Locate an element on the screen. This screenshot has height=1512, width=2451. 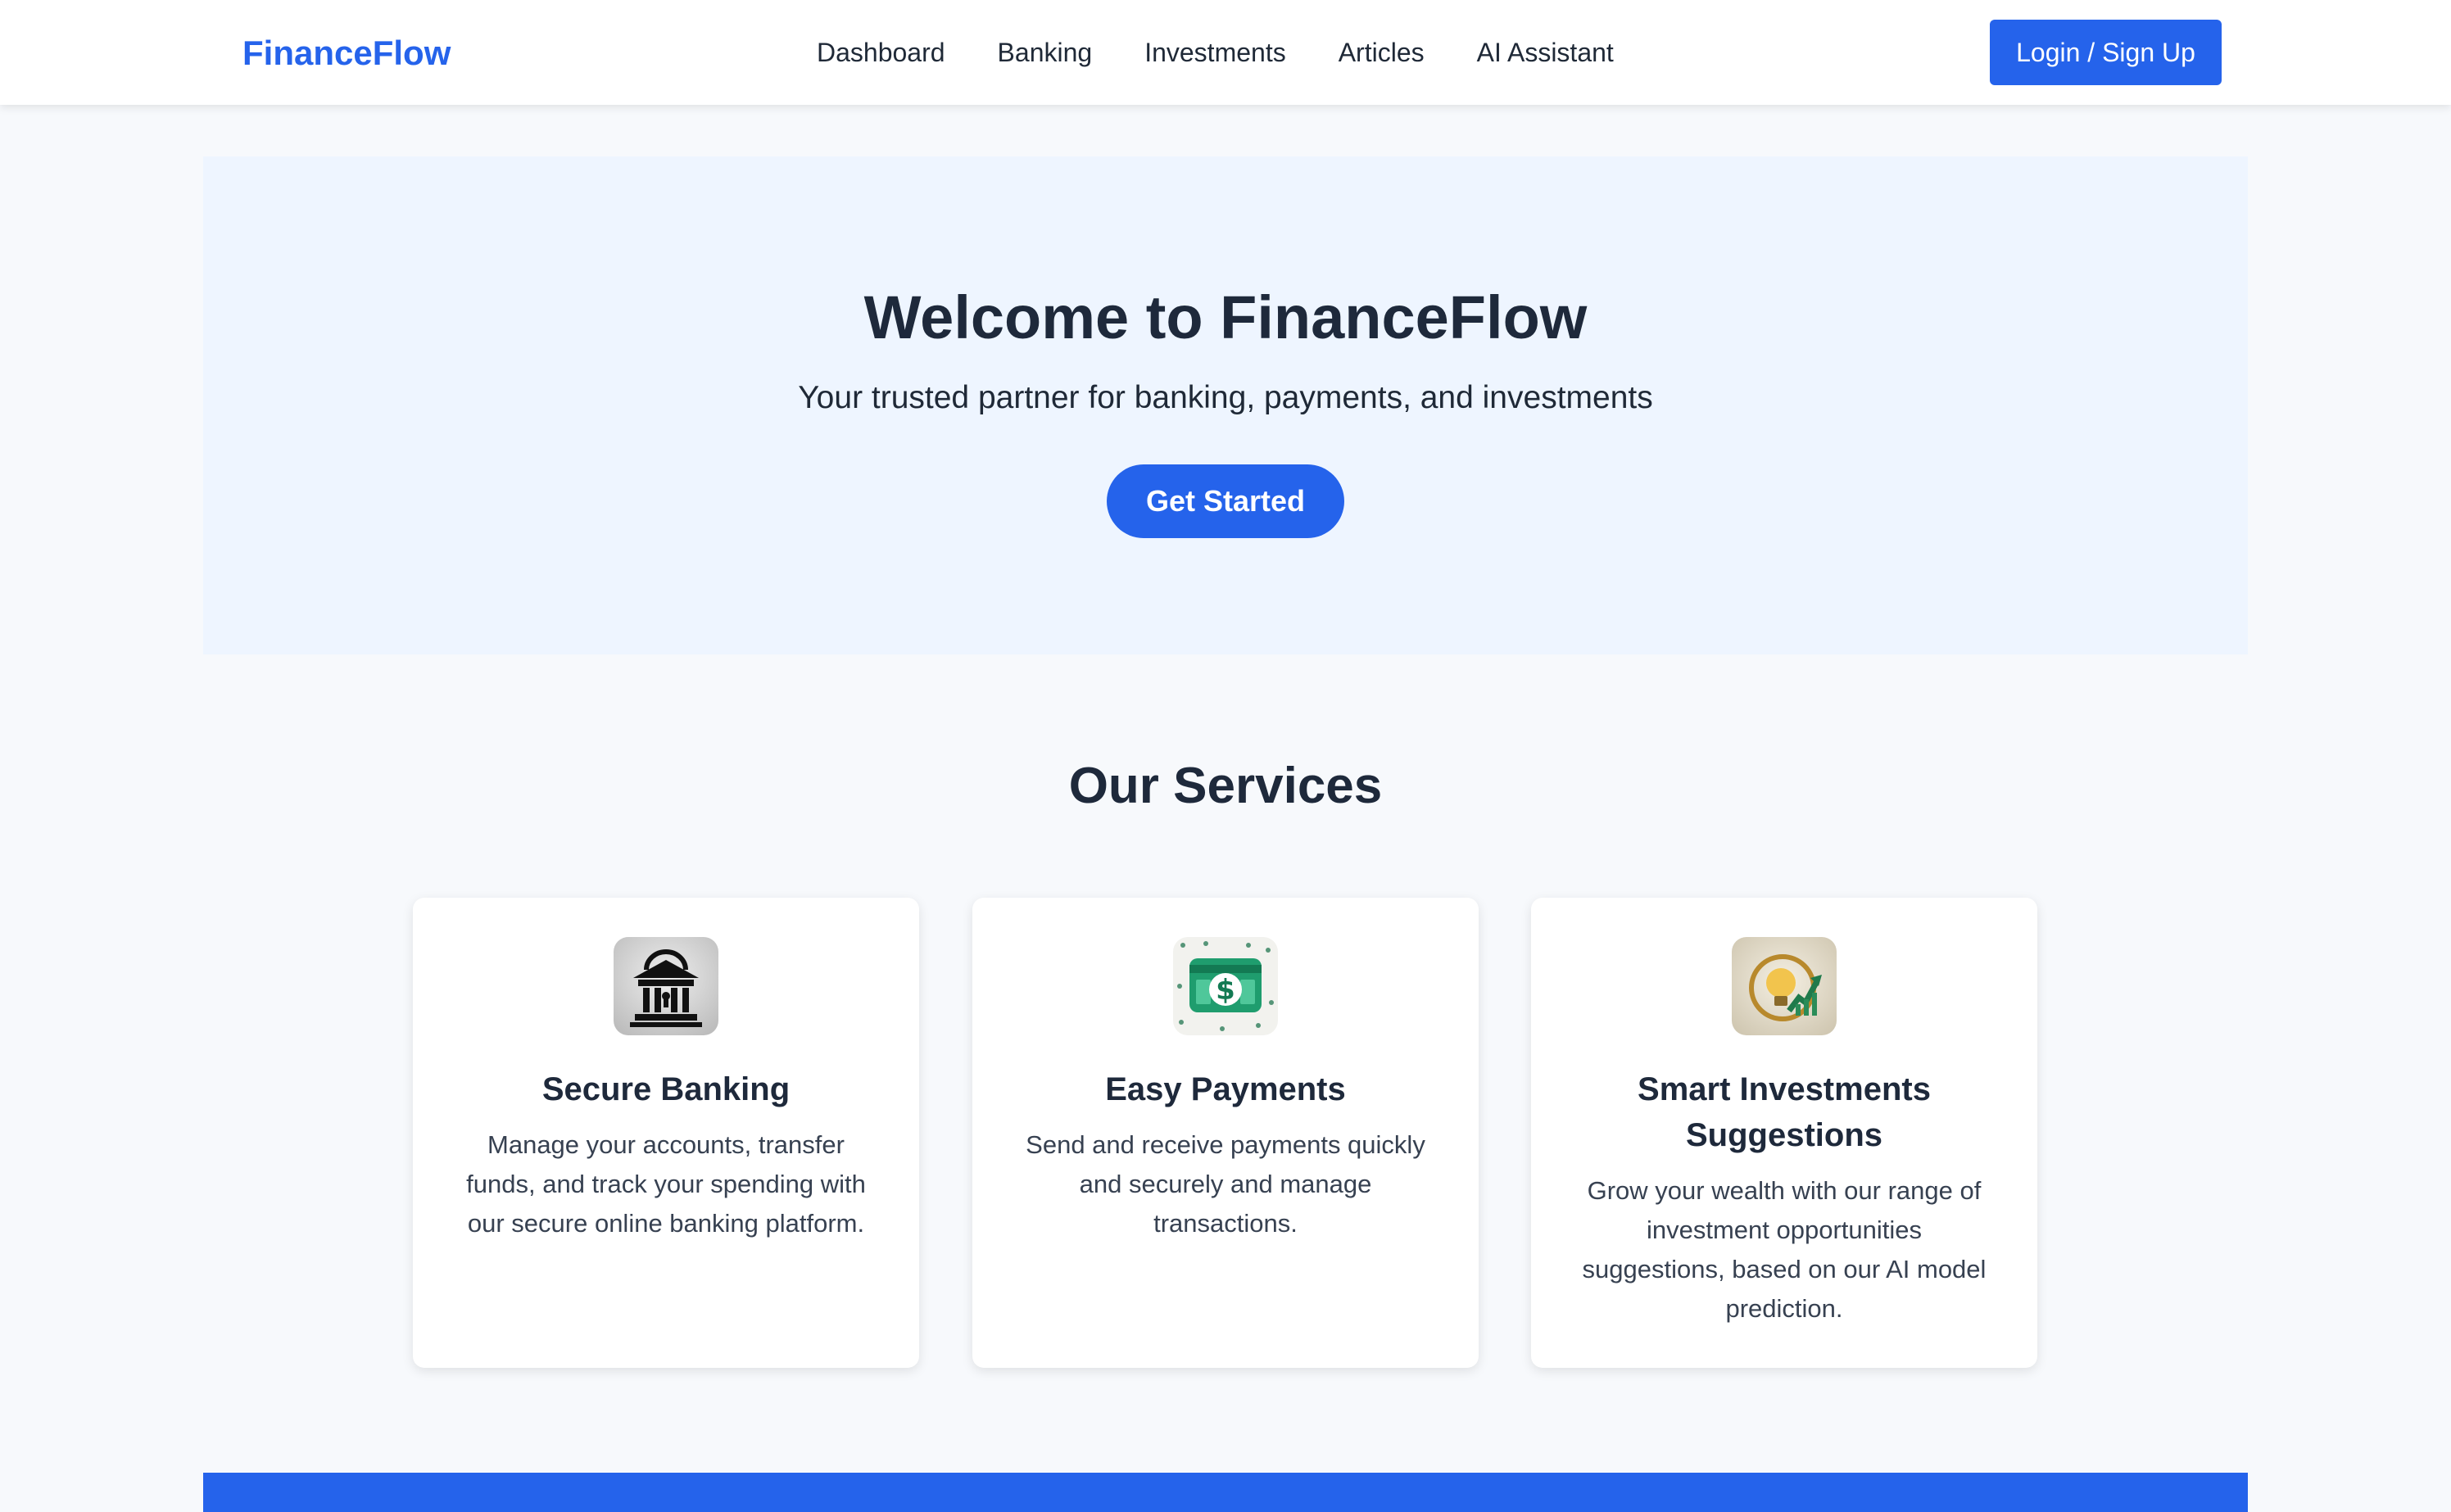
nav-link-articles: Articles is located at coordinates (1382, 53).